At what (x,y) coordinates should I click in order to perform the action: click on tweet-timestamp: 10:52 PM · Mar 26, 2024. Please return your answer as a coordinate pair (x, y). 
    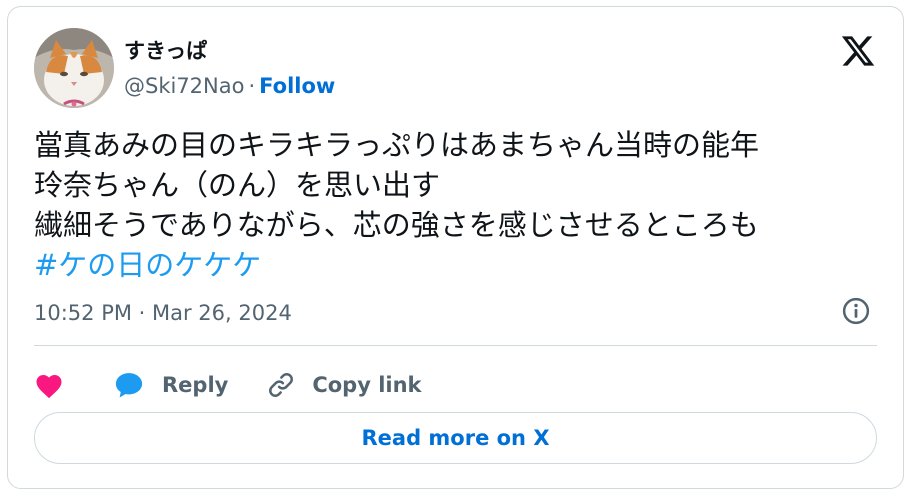
    Looking at the image, I should click on (163, 313).